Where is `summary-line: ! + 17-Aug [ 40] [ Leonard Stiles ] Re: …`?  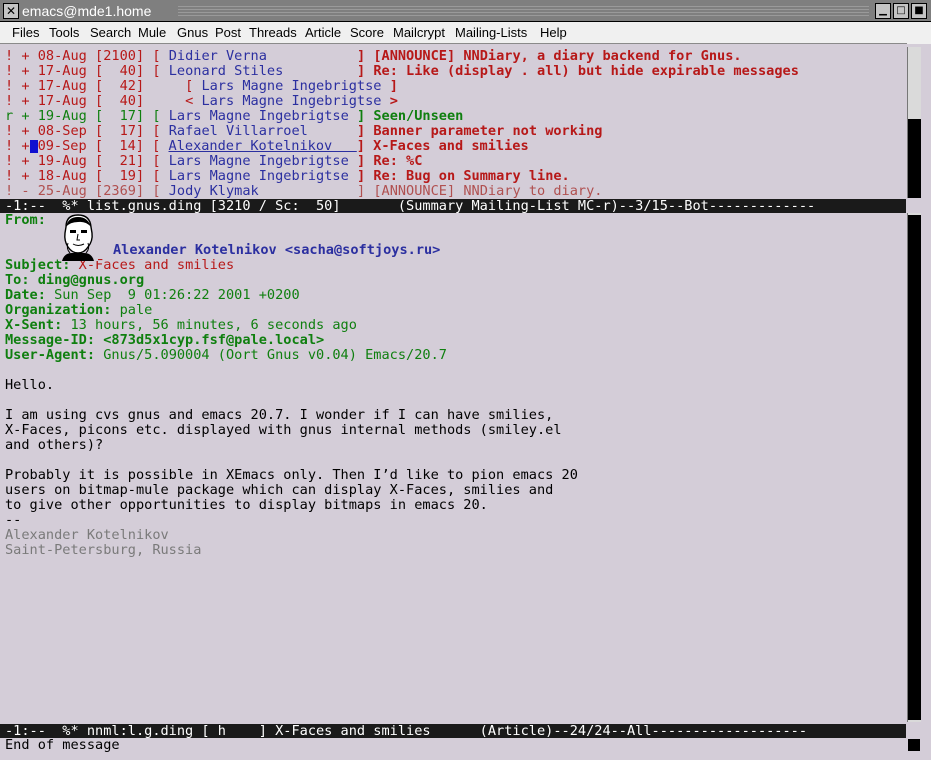
summary-line: ! + 17-Aug [ 40] [ Leonard Stiles ] Re: … is located at coordinates (402, 71).